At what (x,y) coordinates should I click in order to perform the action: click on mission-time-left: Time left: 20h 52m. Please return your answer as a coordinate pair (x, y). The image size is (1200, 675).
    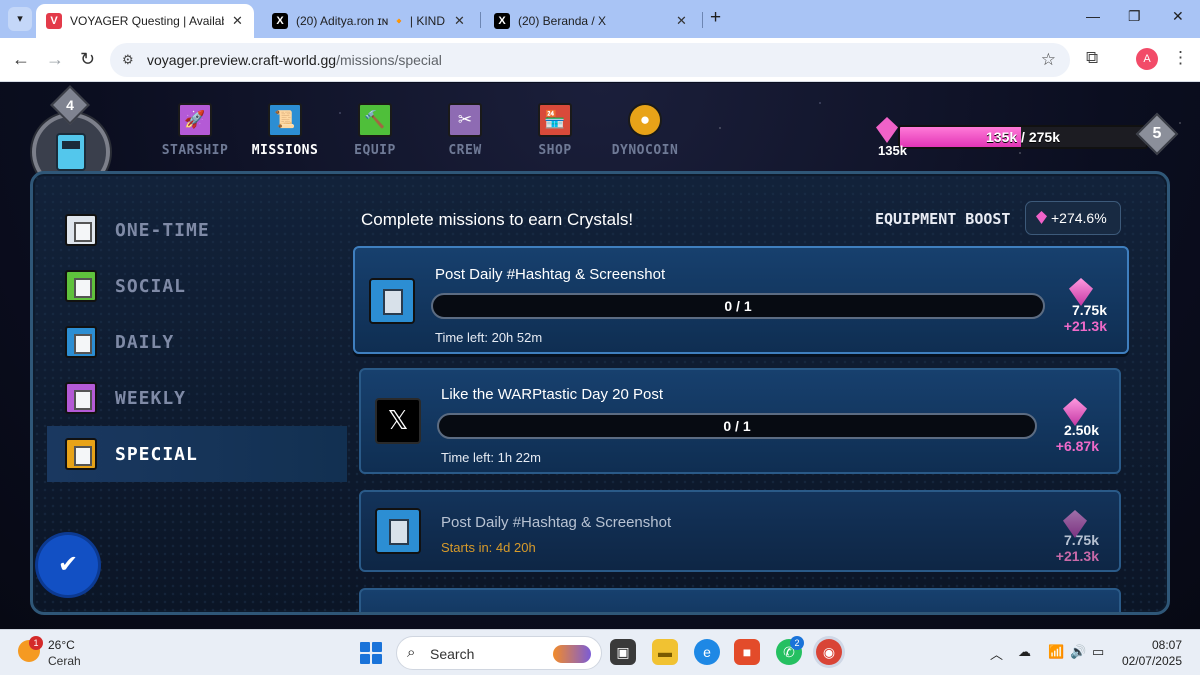
    Looking at the image, I should click on (489, 337).